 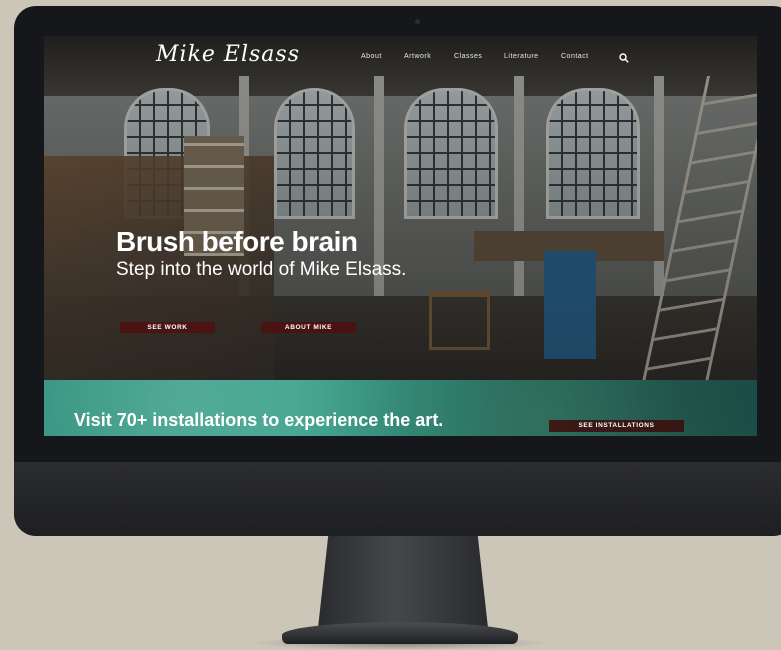 What do you see at coordinates (371, 56) in the screenshot?
I see `nav-link-about: About` at bounding box center [371, 56].